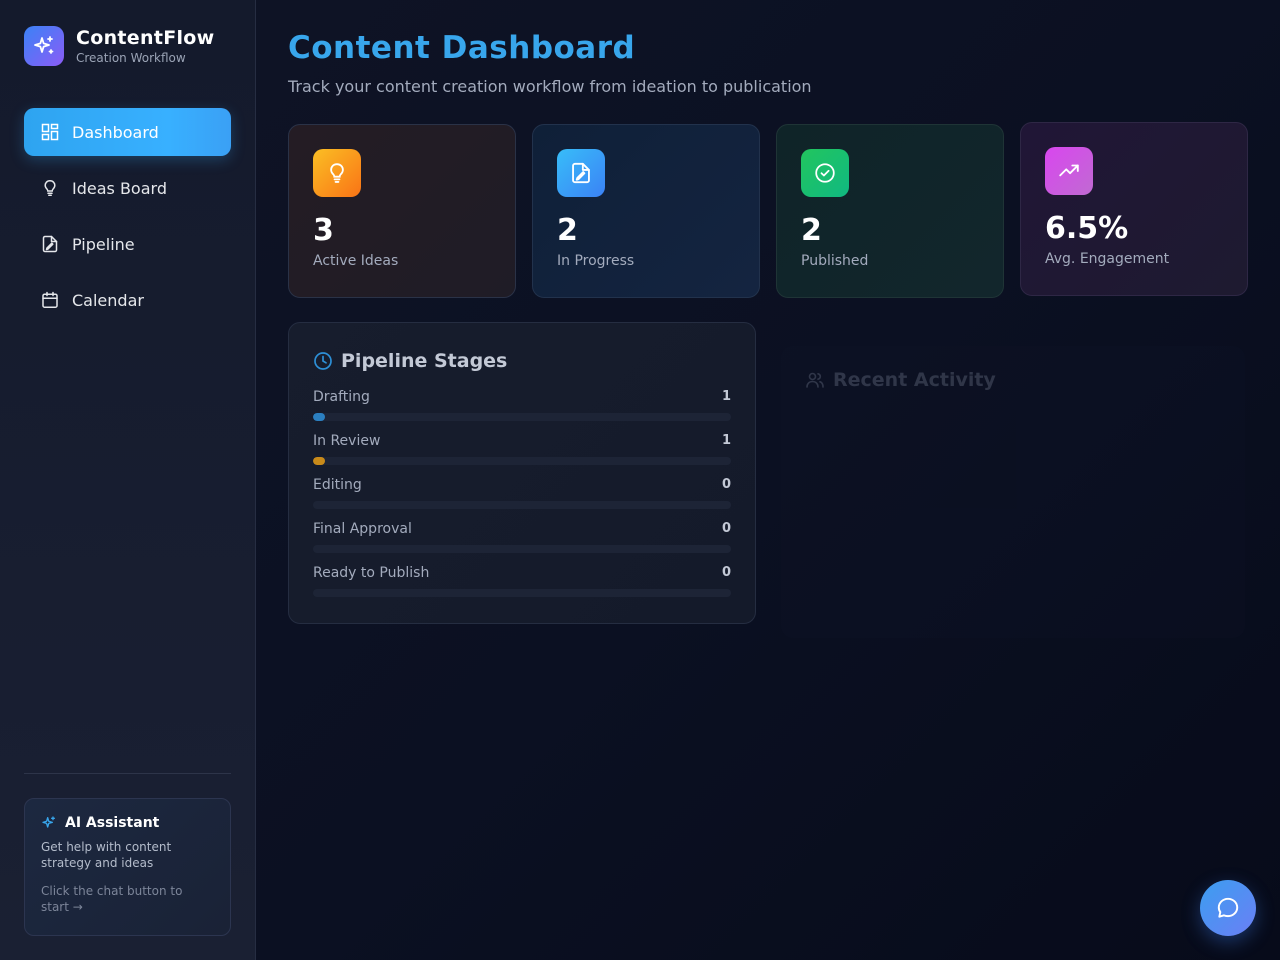 Image resolution: width=1280 pixels, height=960 pixels. Describe the element at coordinates (50, 132) in the screenshot. I see `dashboard-grid-icon` at that location.